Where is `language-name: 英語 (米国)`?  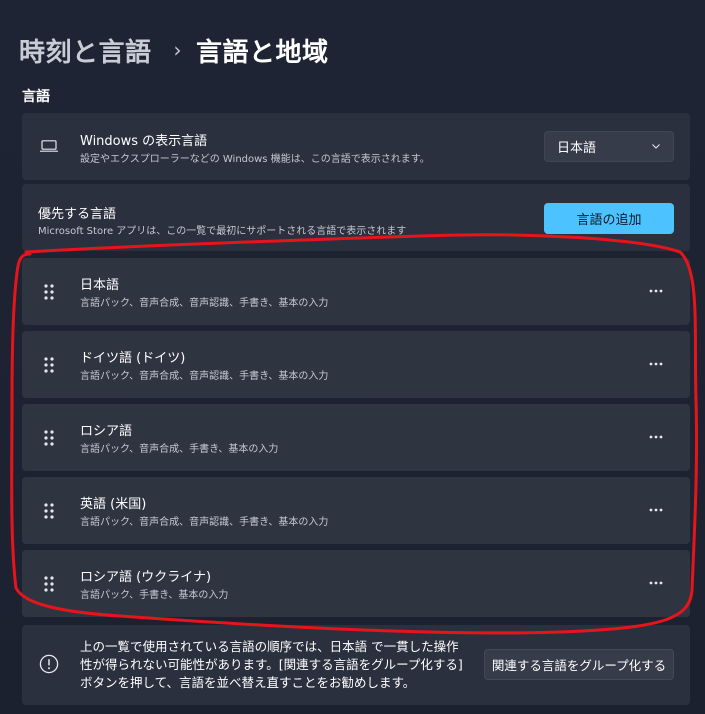 language-name: 英語 (米国) is located at coordinates (113, 504).